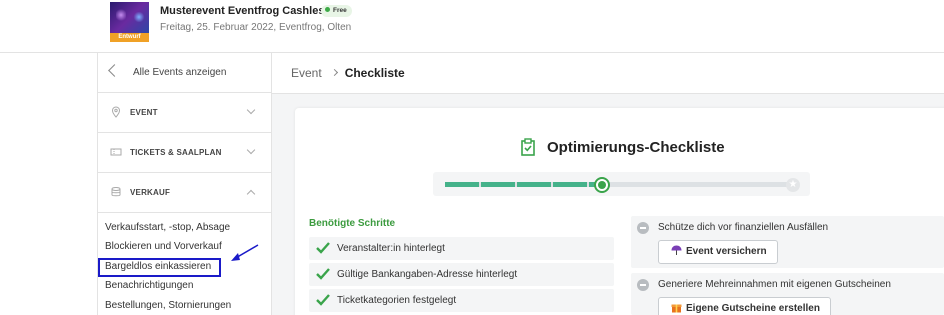 This screenshot has width=944, height=315. I want to click on sidebar-section-verkauf: VERKAUF, so click(185, 193).